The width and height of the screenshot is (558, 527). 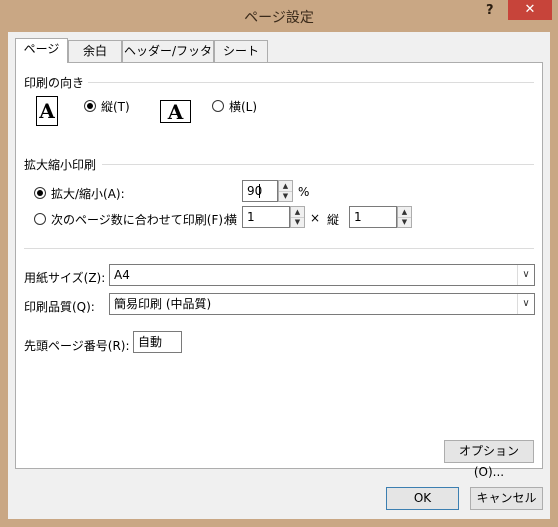 I want to click on orientation-group-label: 印刷の向き, so click(x=54, y=83).